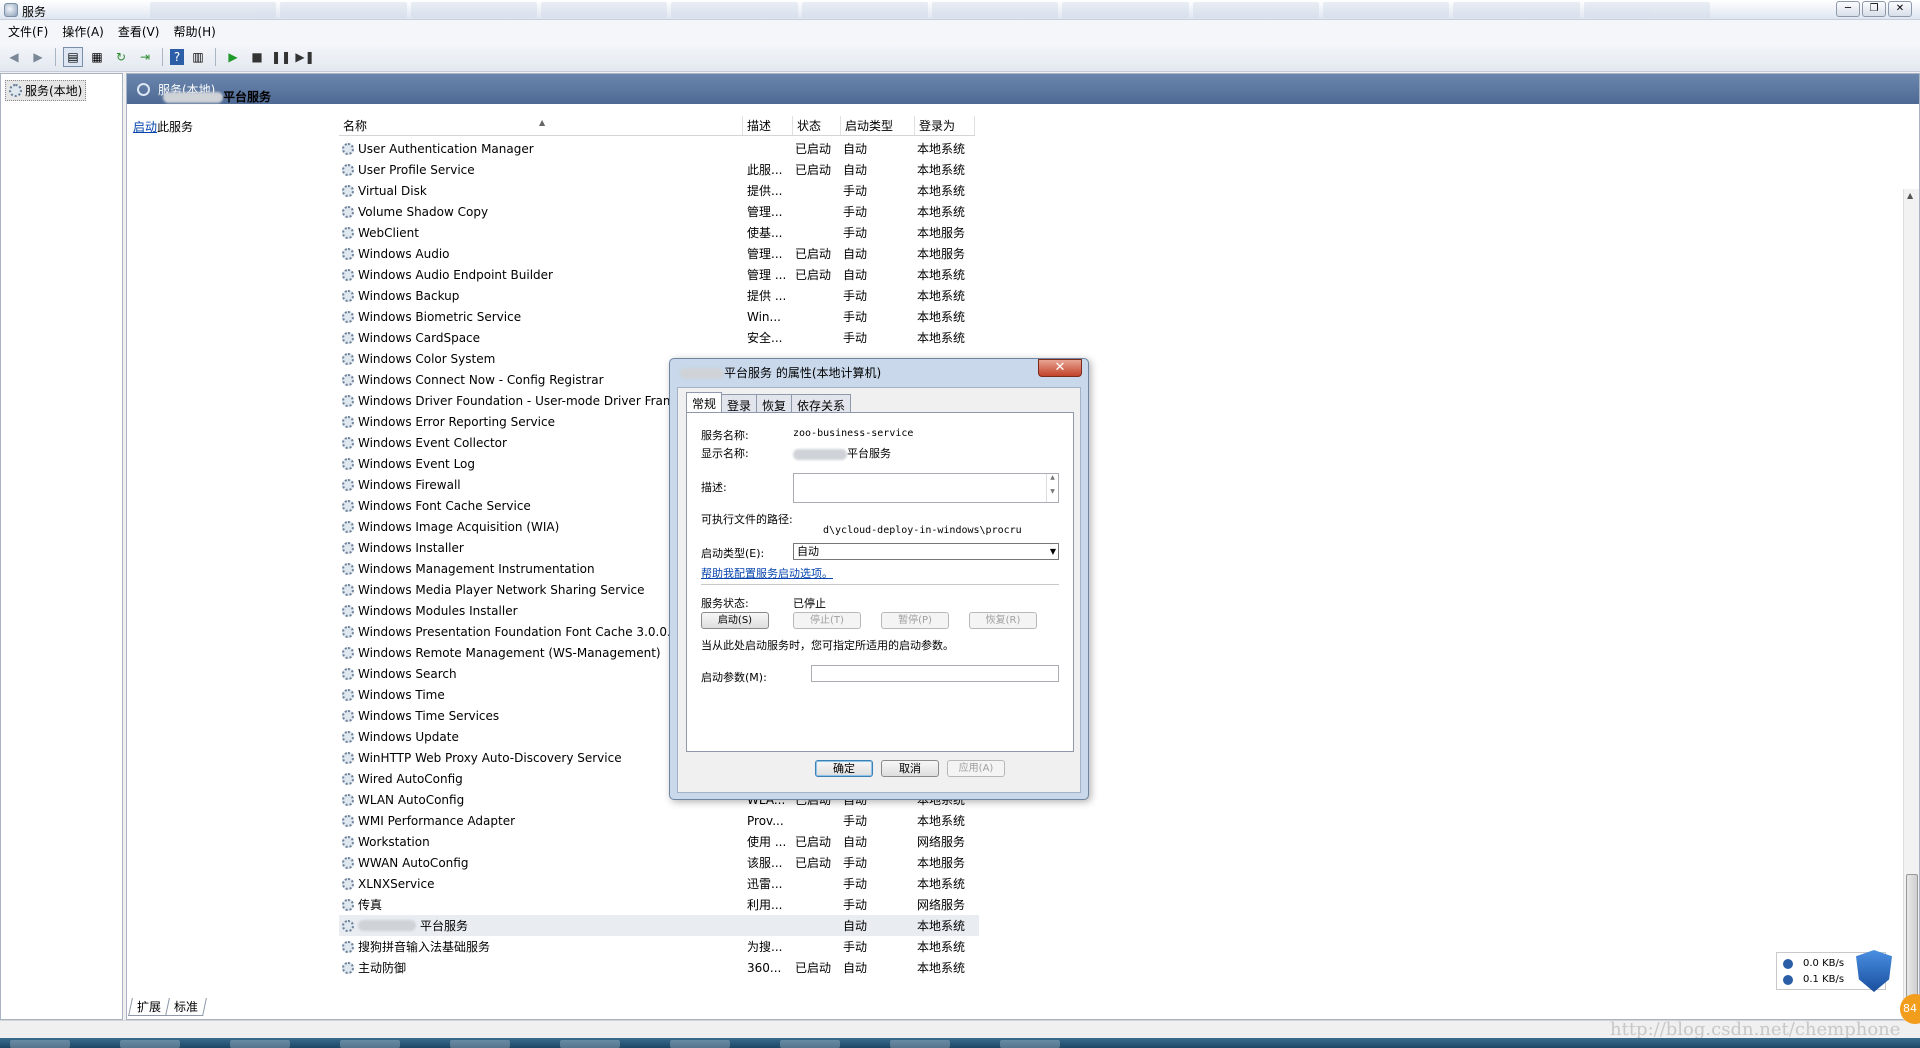  I want to click on startup-type-label: 启动类型(E):, so click(733, 553).